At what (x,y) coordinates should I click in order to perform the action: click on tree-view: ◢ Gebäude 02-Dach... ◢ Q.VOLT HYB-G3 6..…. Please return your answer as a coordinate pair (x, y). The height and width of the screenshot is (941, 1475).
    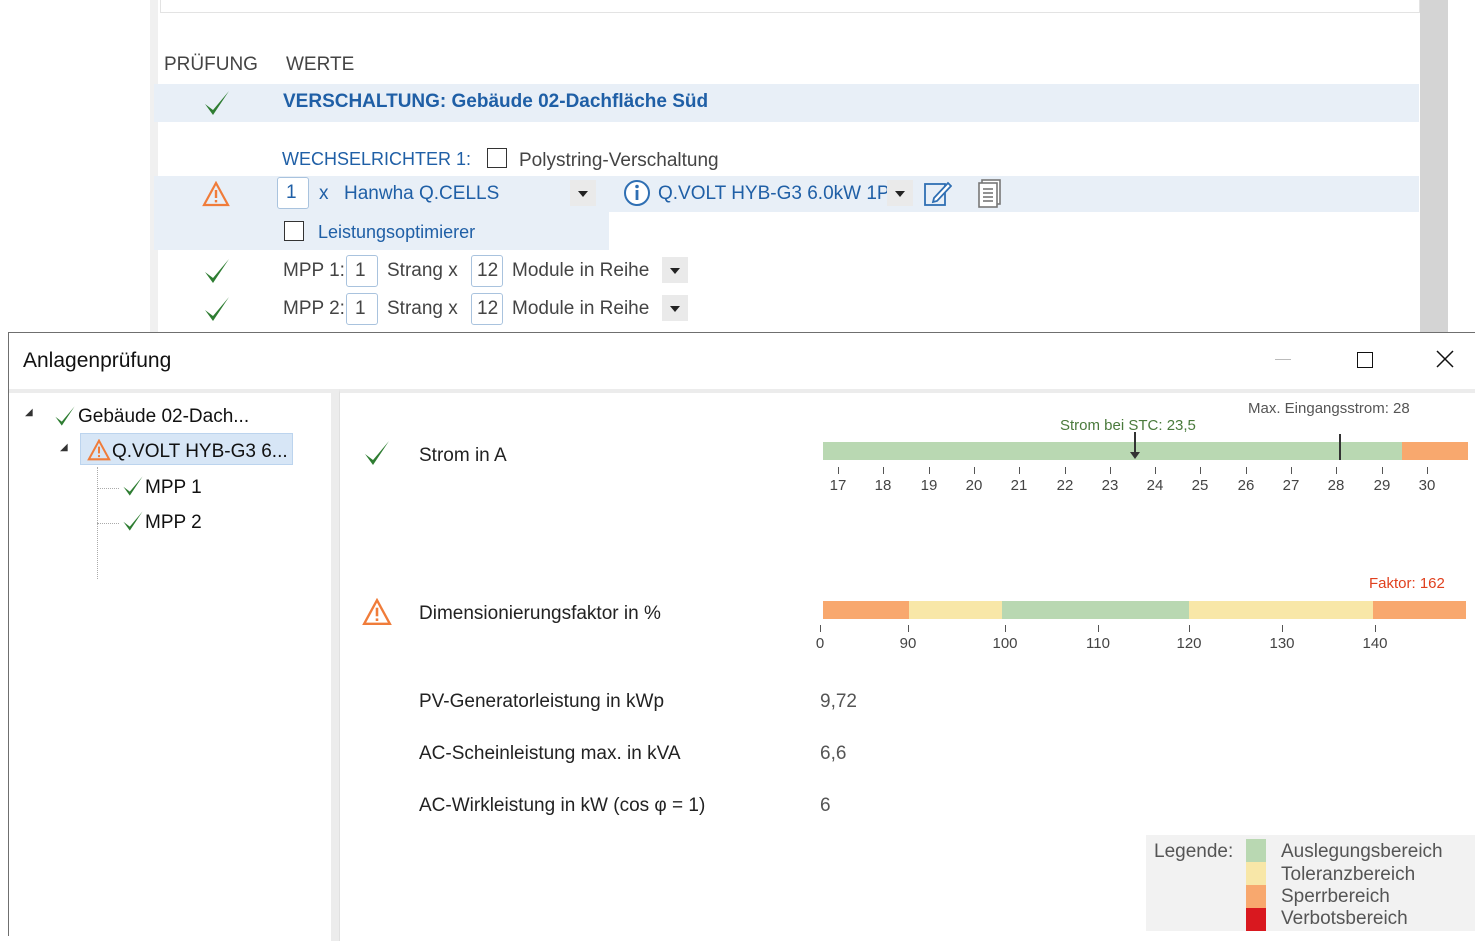
    Looking at the image, I should click on (174, 665).